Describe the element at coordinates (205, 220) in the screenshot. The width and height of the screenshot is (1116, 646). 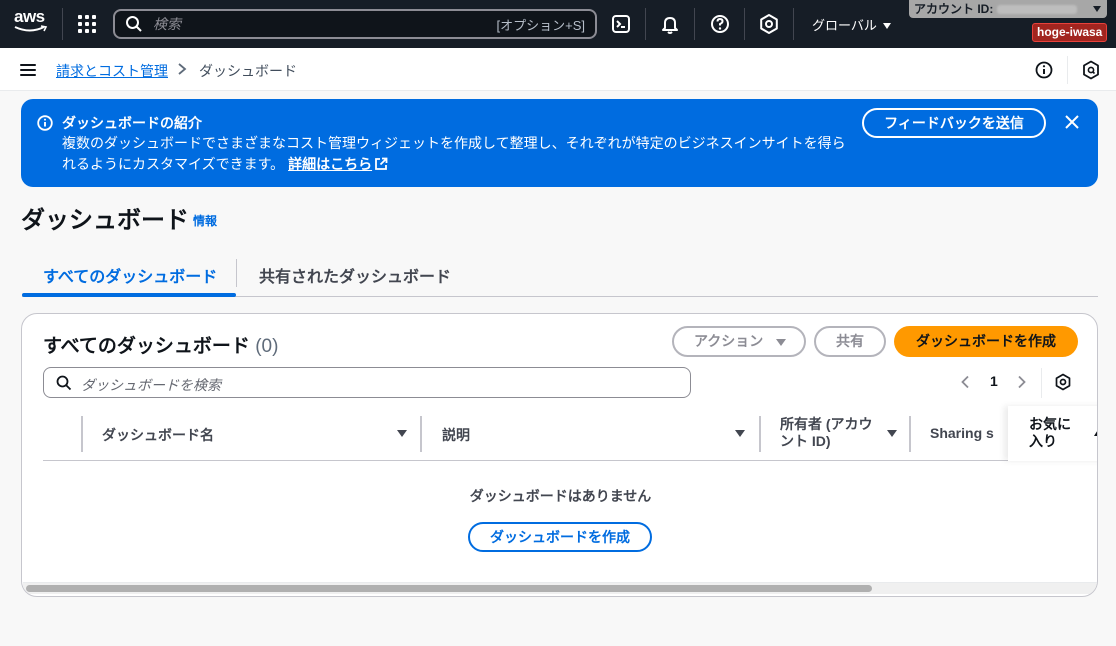
I see `page-info-link: 情報` at that location.